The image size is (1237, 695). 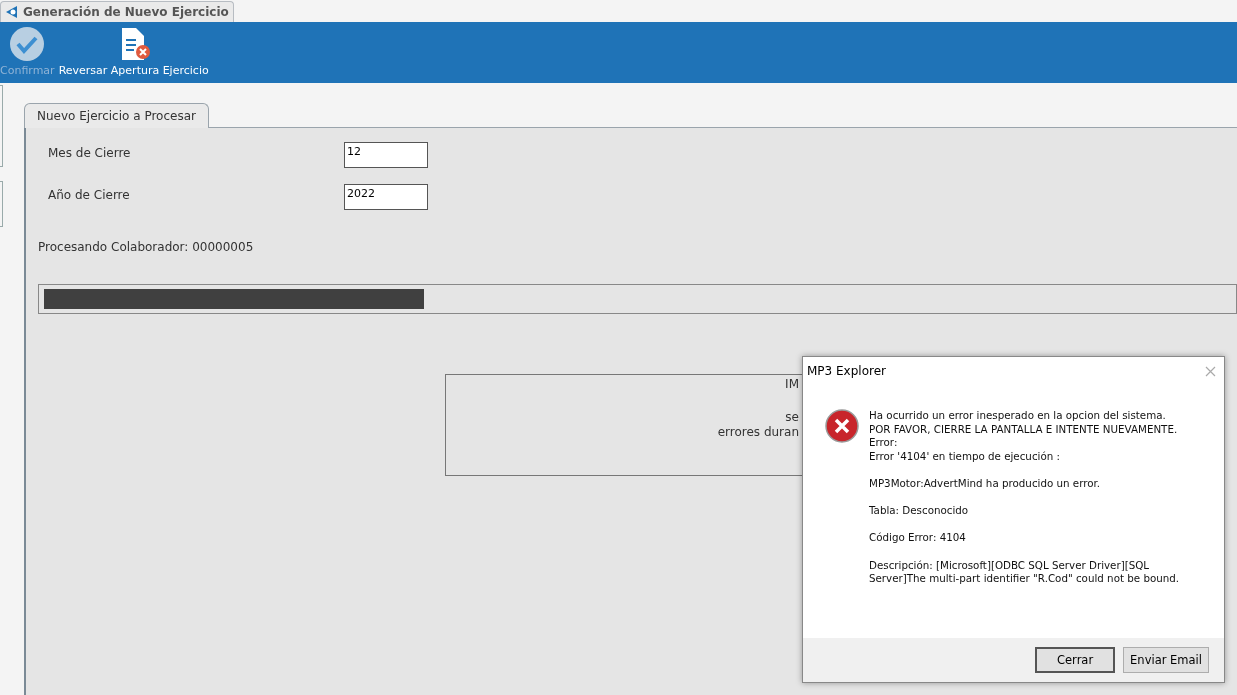 I want to click on app-logo-icon, so click(x=12, y=12).